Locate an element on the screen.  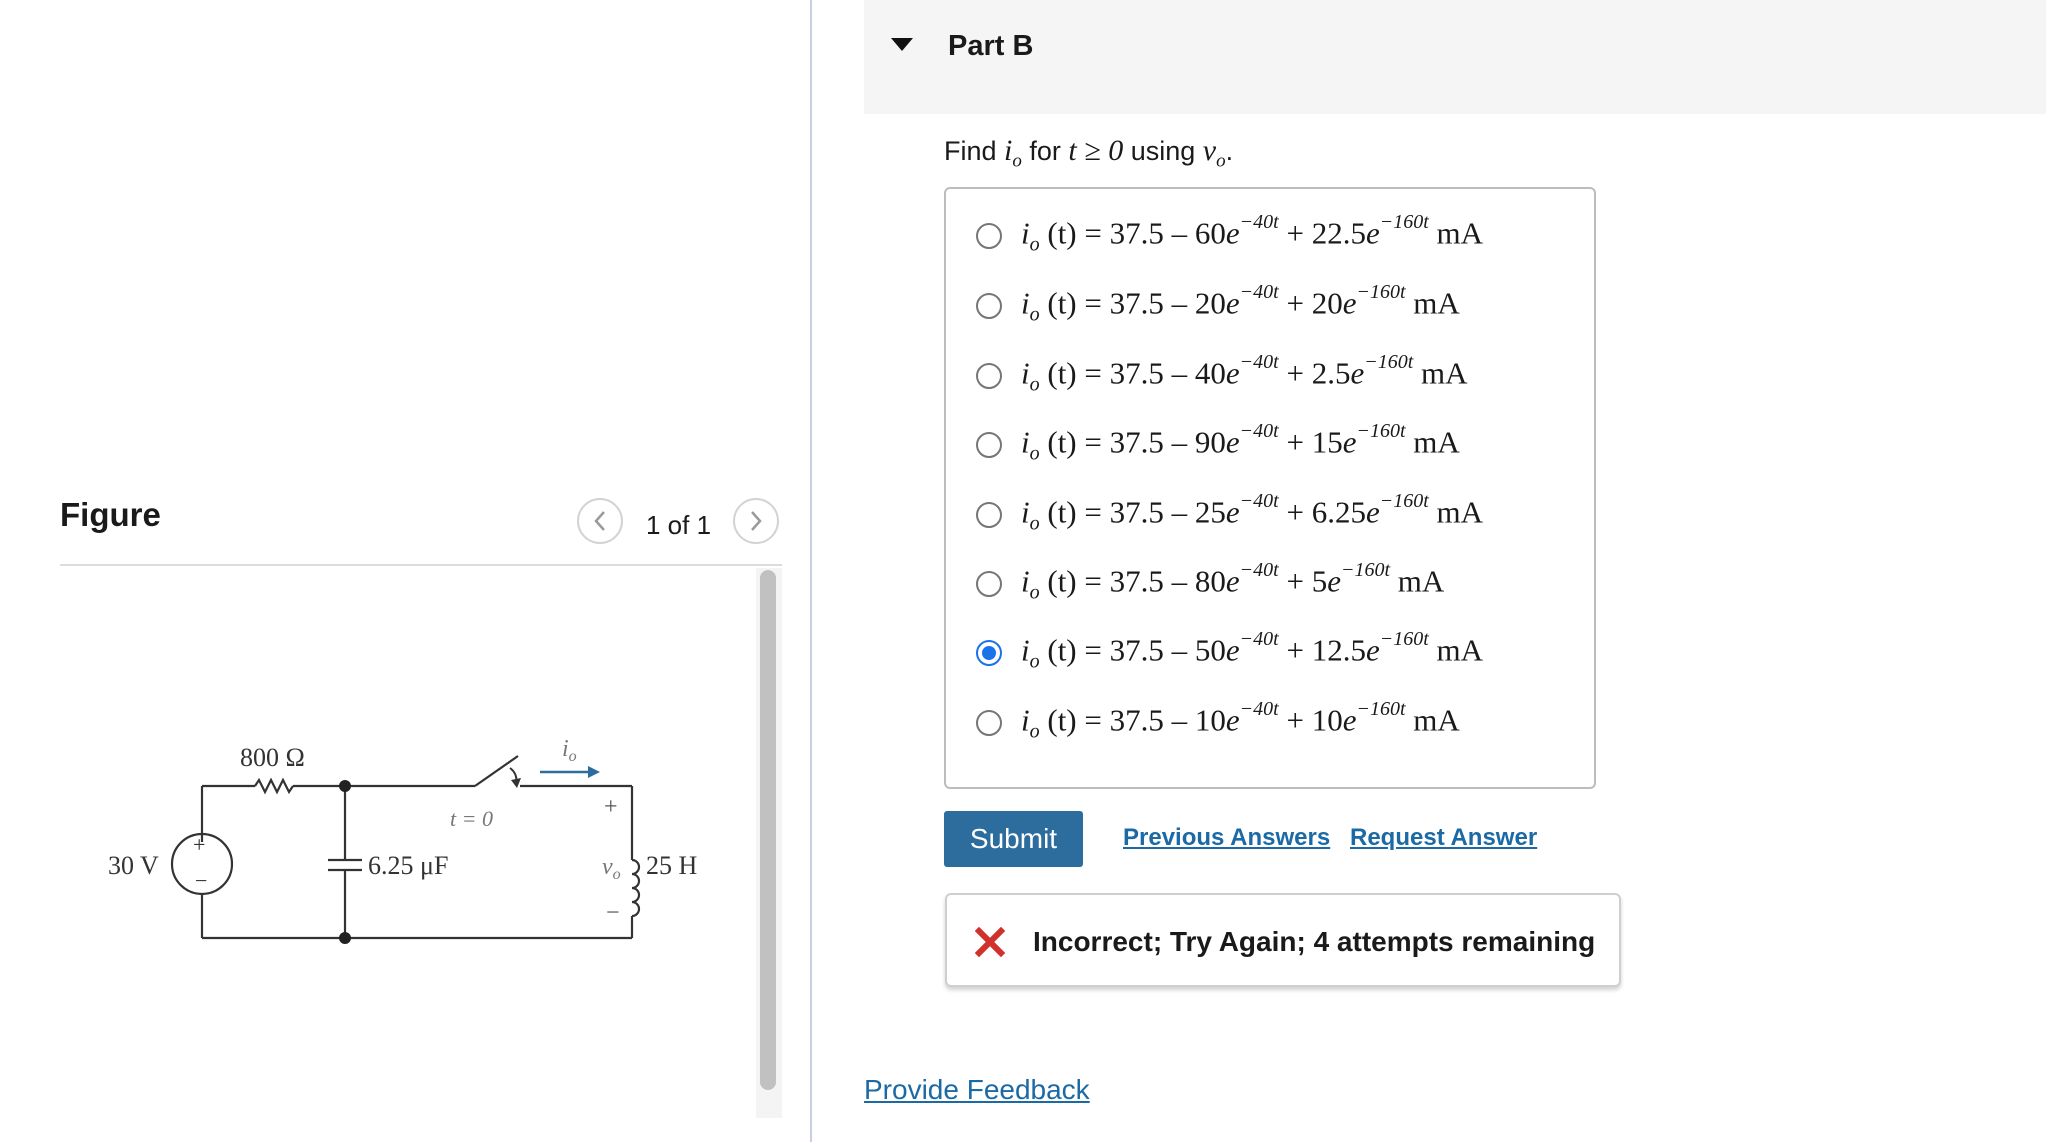
source-minus: − is located at coordinates (201, 880).